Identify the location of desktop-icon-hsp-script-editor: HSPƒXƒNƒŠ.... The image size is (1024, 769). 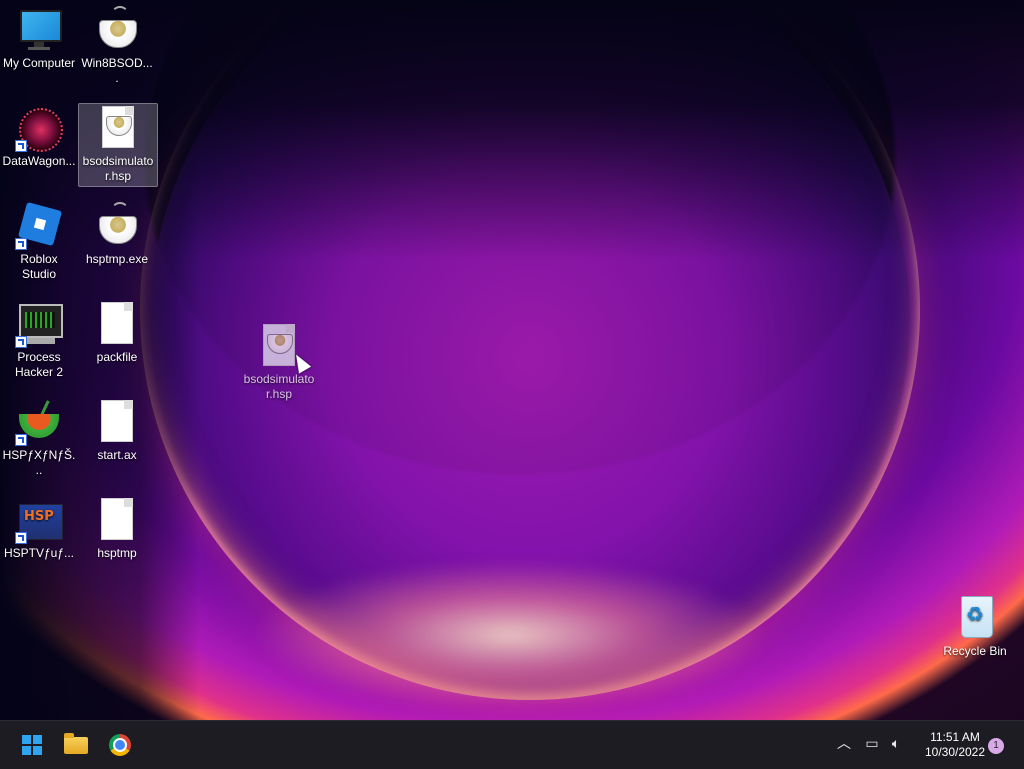
(39, 438).